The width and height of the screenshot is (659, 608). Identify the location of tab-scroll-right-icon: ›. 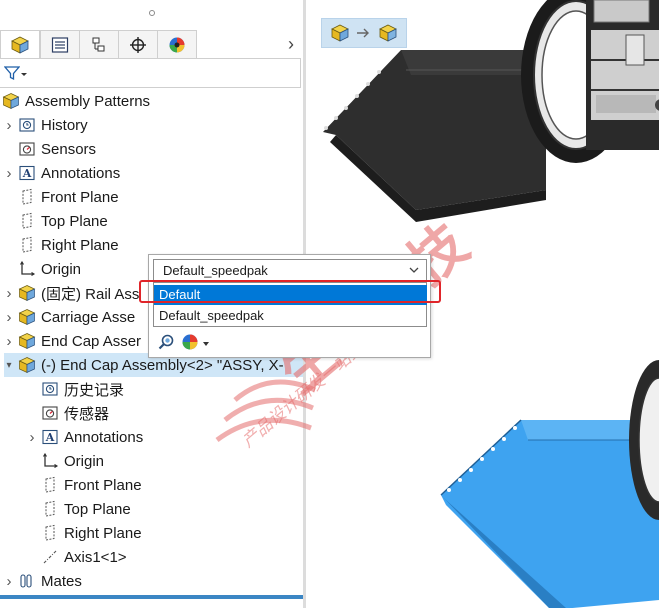
(291, 44).